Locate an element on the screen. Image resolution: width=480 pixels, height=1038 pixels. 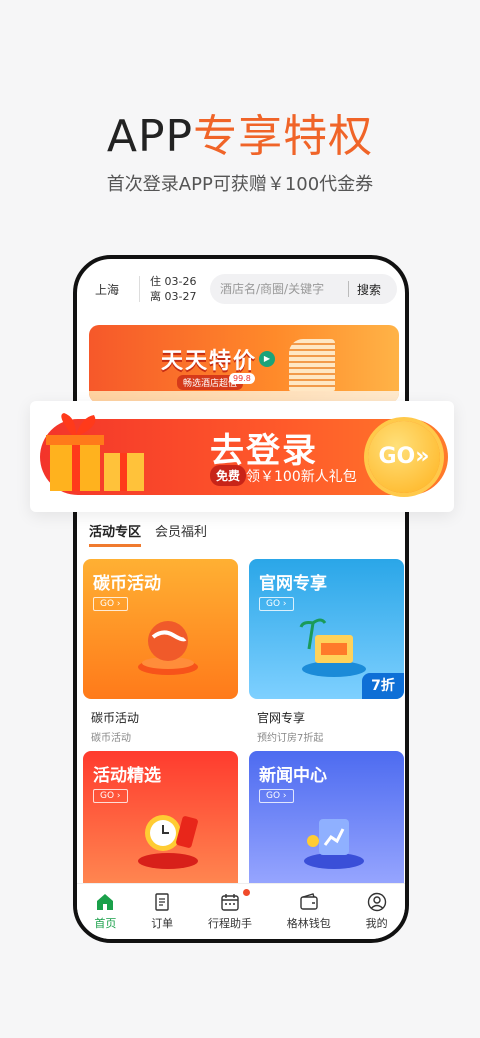
card-title: 官网专享 is located at coordinates (293, 584).